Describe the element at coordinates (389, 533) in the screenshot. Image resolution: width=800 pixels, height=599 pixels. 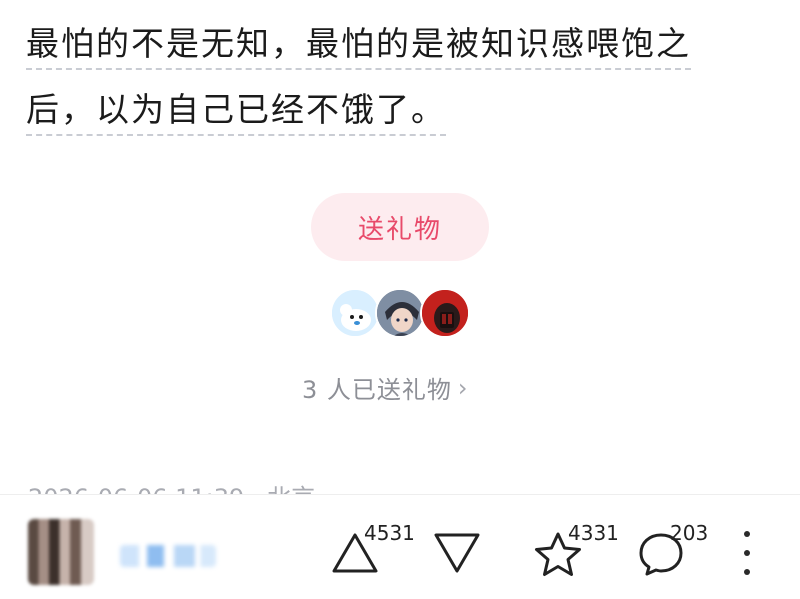
I see `upvote-count: 4531` at that location.